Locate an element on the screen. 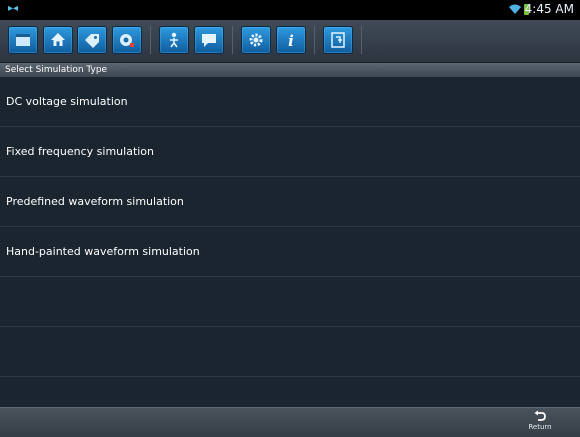  svg-text: i is located at coordinates (291, 40).